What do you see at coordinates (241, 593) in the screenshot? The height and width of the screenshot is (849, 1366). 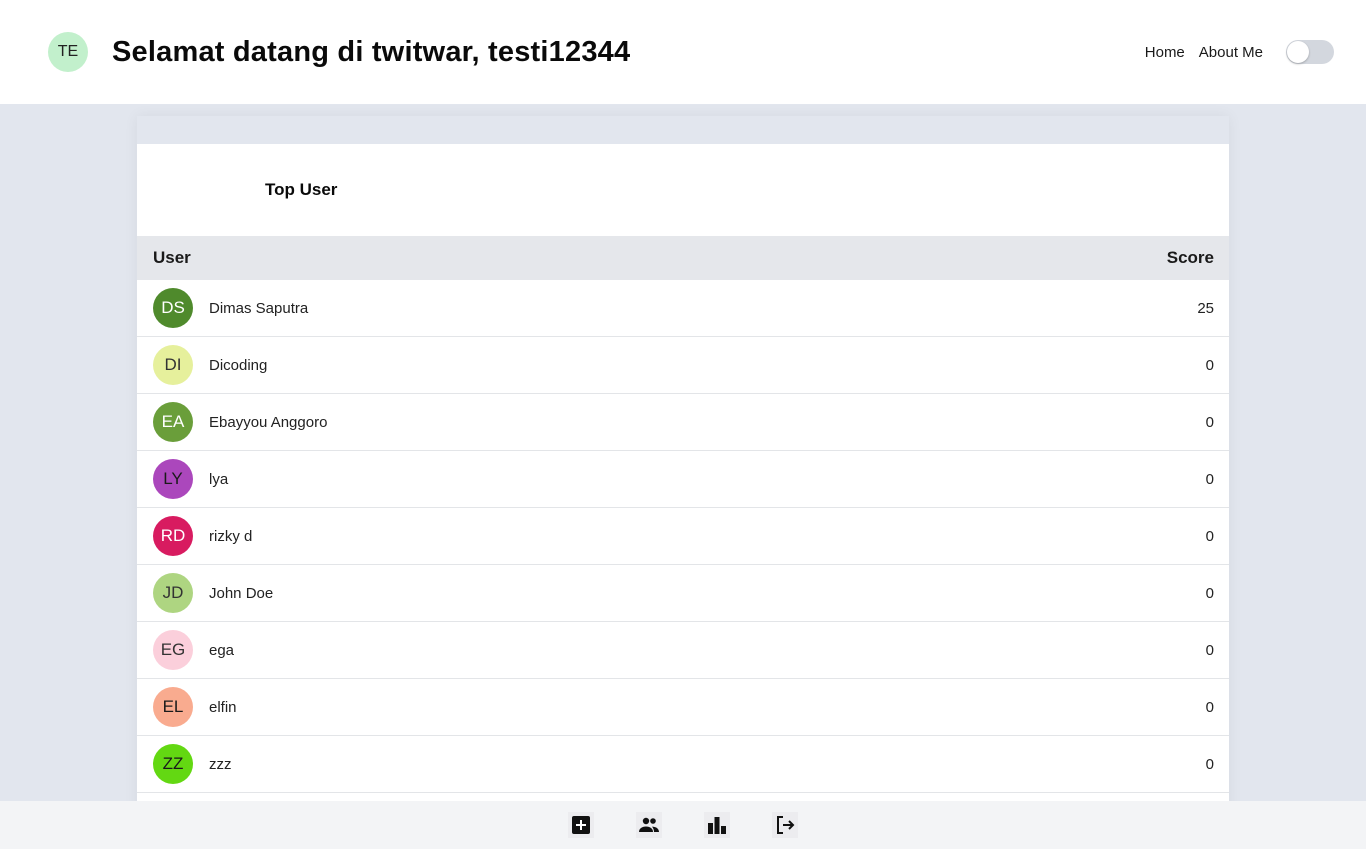 I see `user-name: John Doe` at bounding box center [241, 593].